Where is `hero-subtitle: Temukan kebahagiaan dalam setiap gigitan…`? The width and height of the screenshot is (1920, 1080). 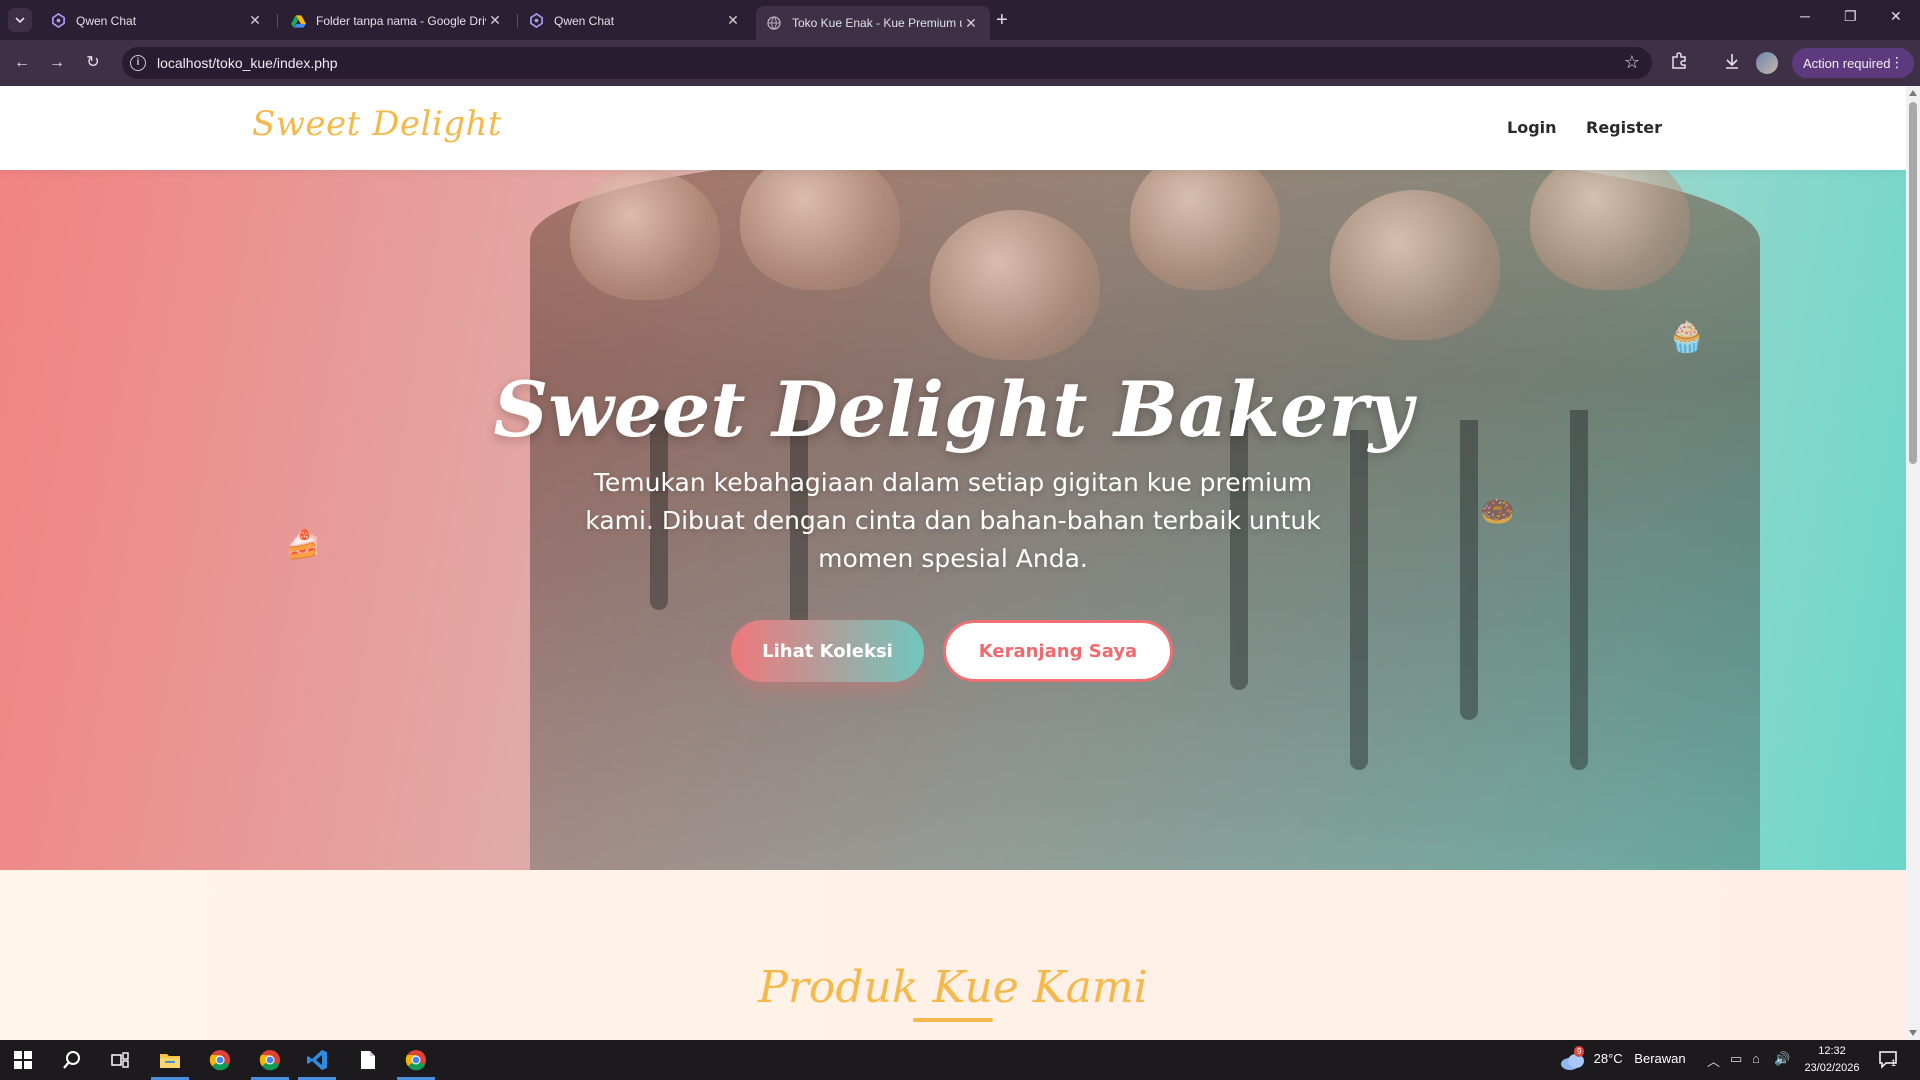
hero-subtitle: Temukan kebahagiaan dalam setiap gigitan… is located at coordinates (953, 520).